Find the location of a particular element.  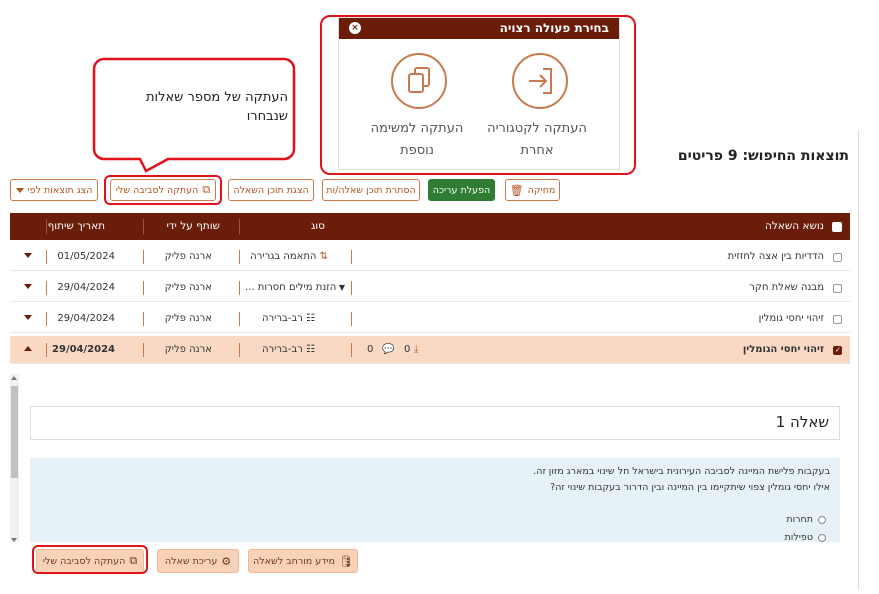

show-results-by-dropdown: הצג תוצאות לפי is located at coordinates (54, 190).